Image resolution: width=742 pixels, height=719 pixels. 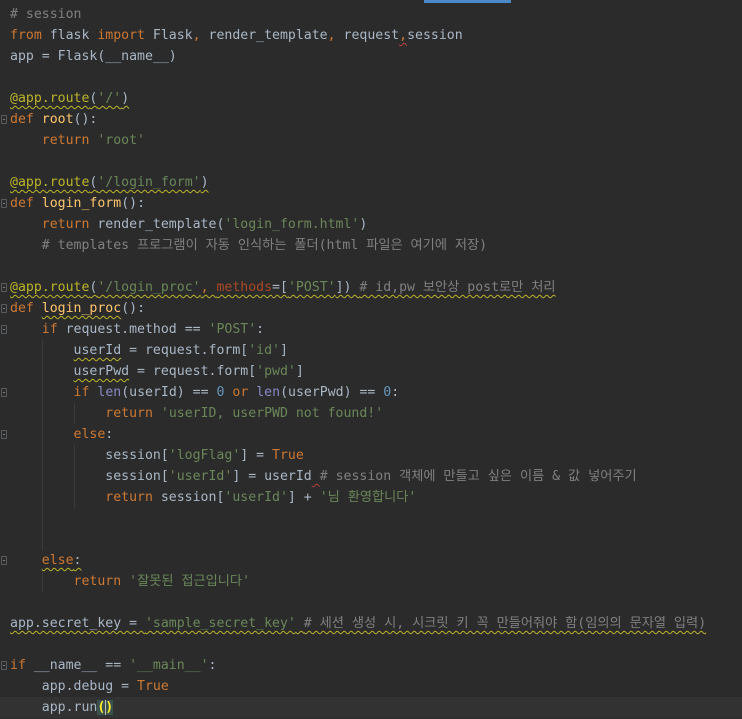 What do you see at coordinates (256, 497) in the screenshot?
I see `code-token: 'userId'` at bounding box center [256, 497].